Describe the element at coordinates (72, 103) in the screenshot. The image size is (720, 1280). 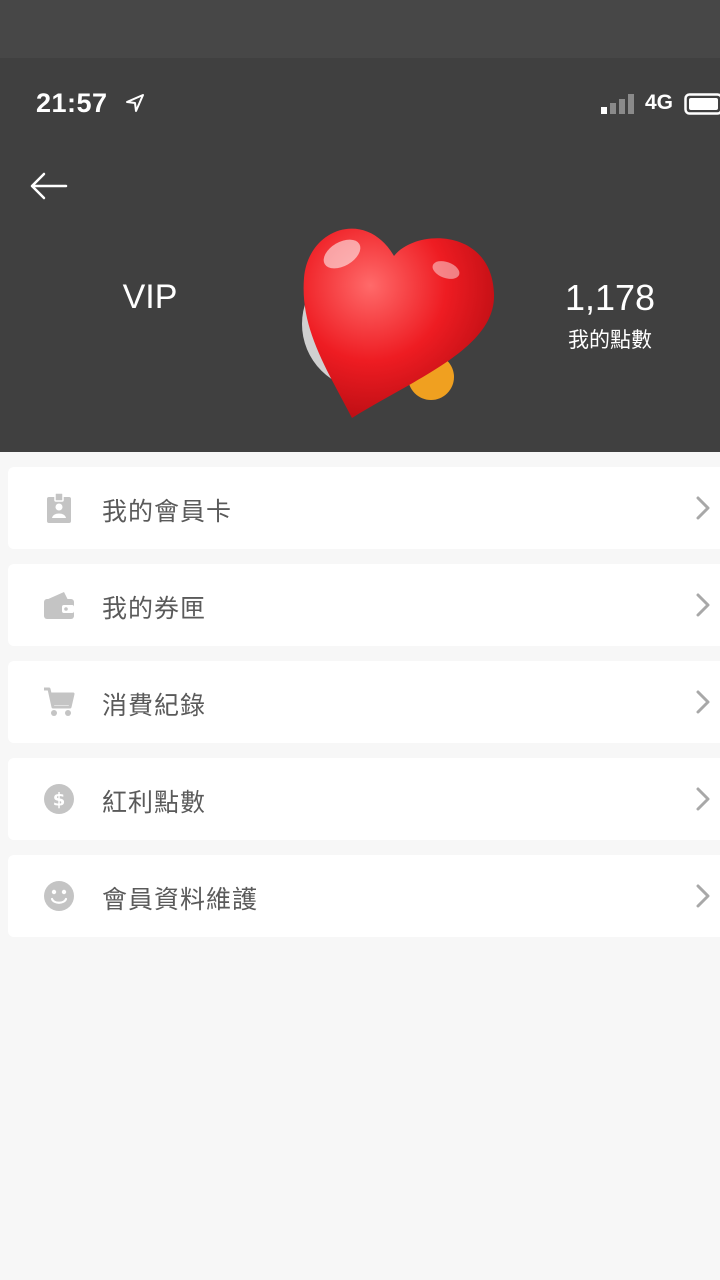
I see `status-time: 21:57` at that location.